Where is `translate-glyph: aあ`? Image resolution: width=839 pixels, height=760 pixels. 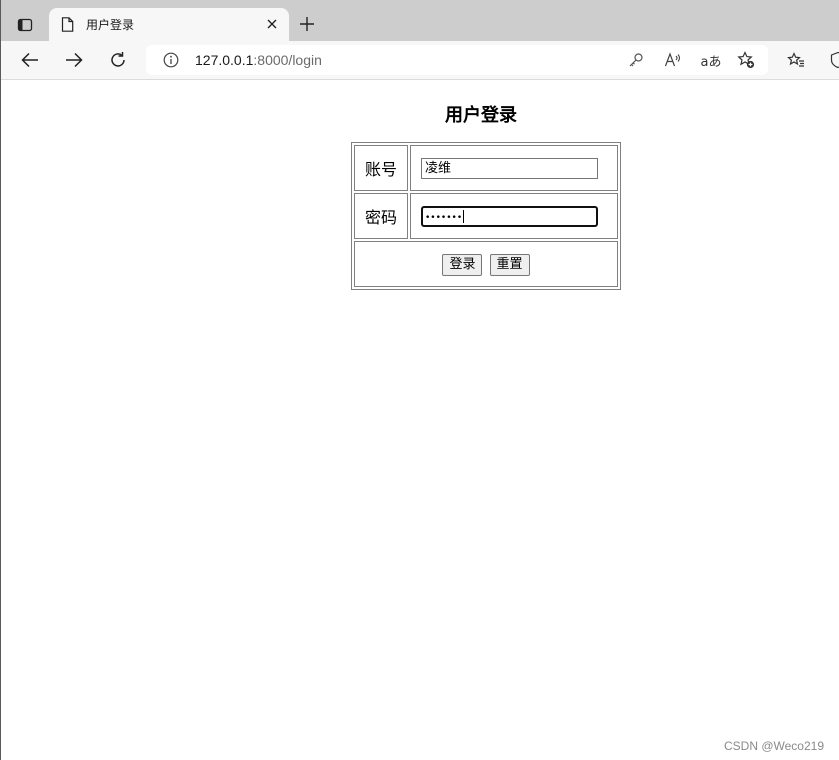 translate-glyph: aあ is located at coordinates (711, 62).